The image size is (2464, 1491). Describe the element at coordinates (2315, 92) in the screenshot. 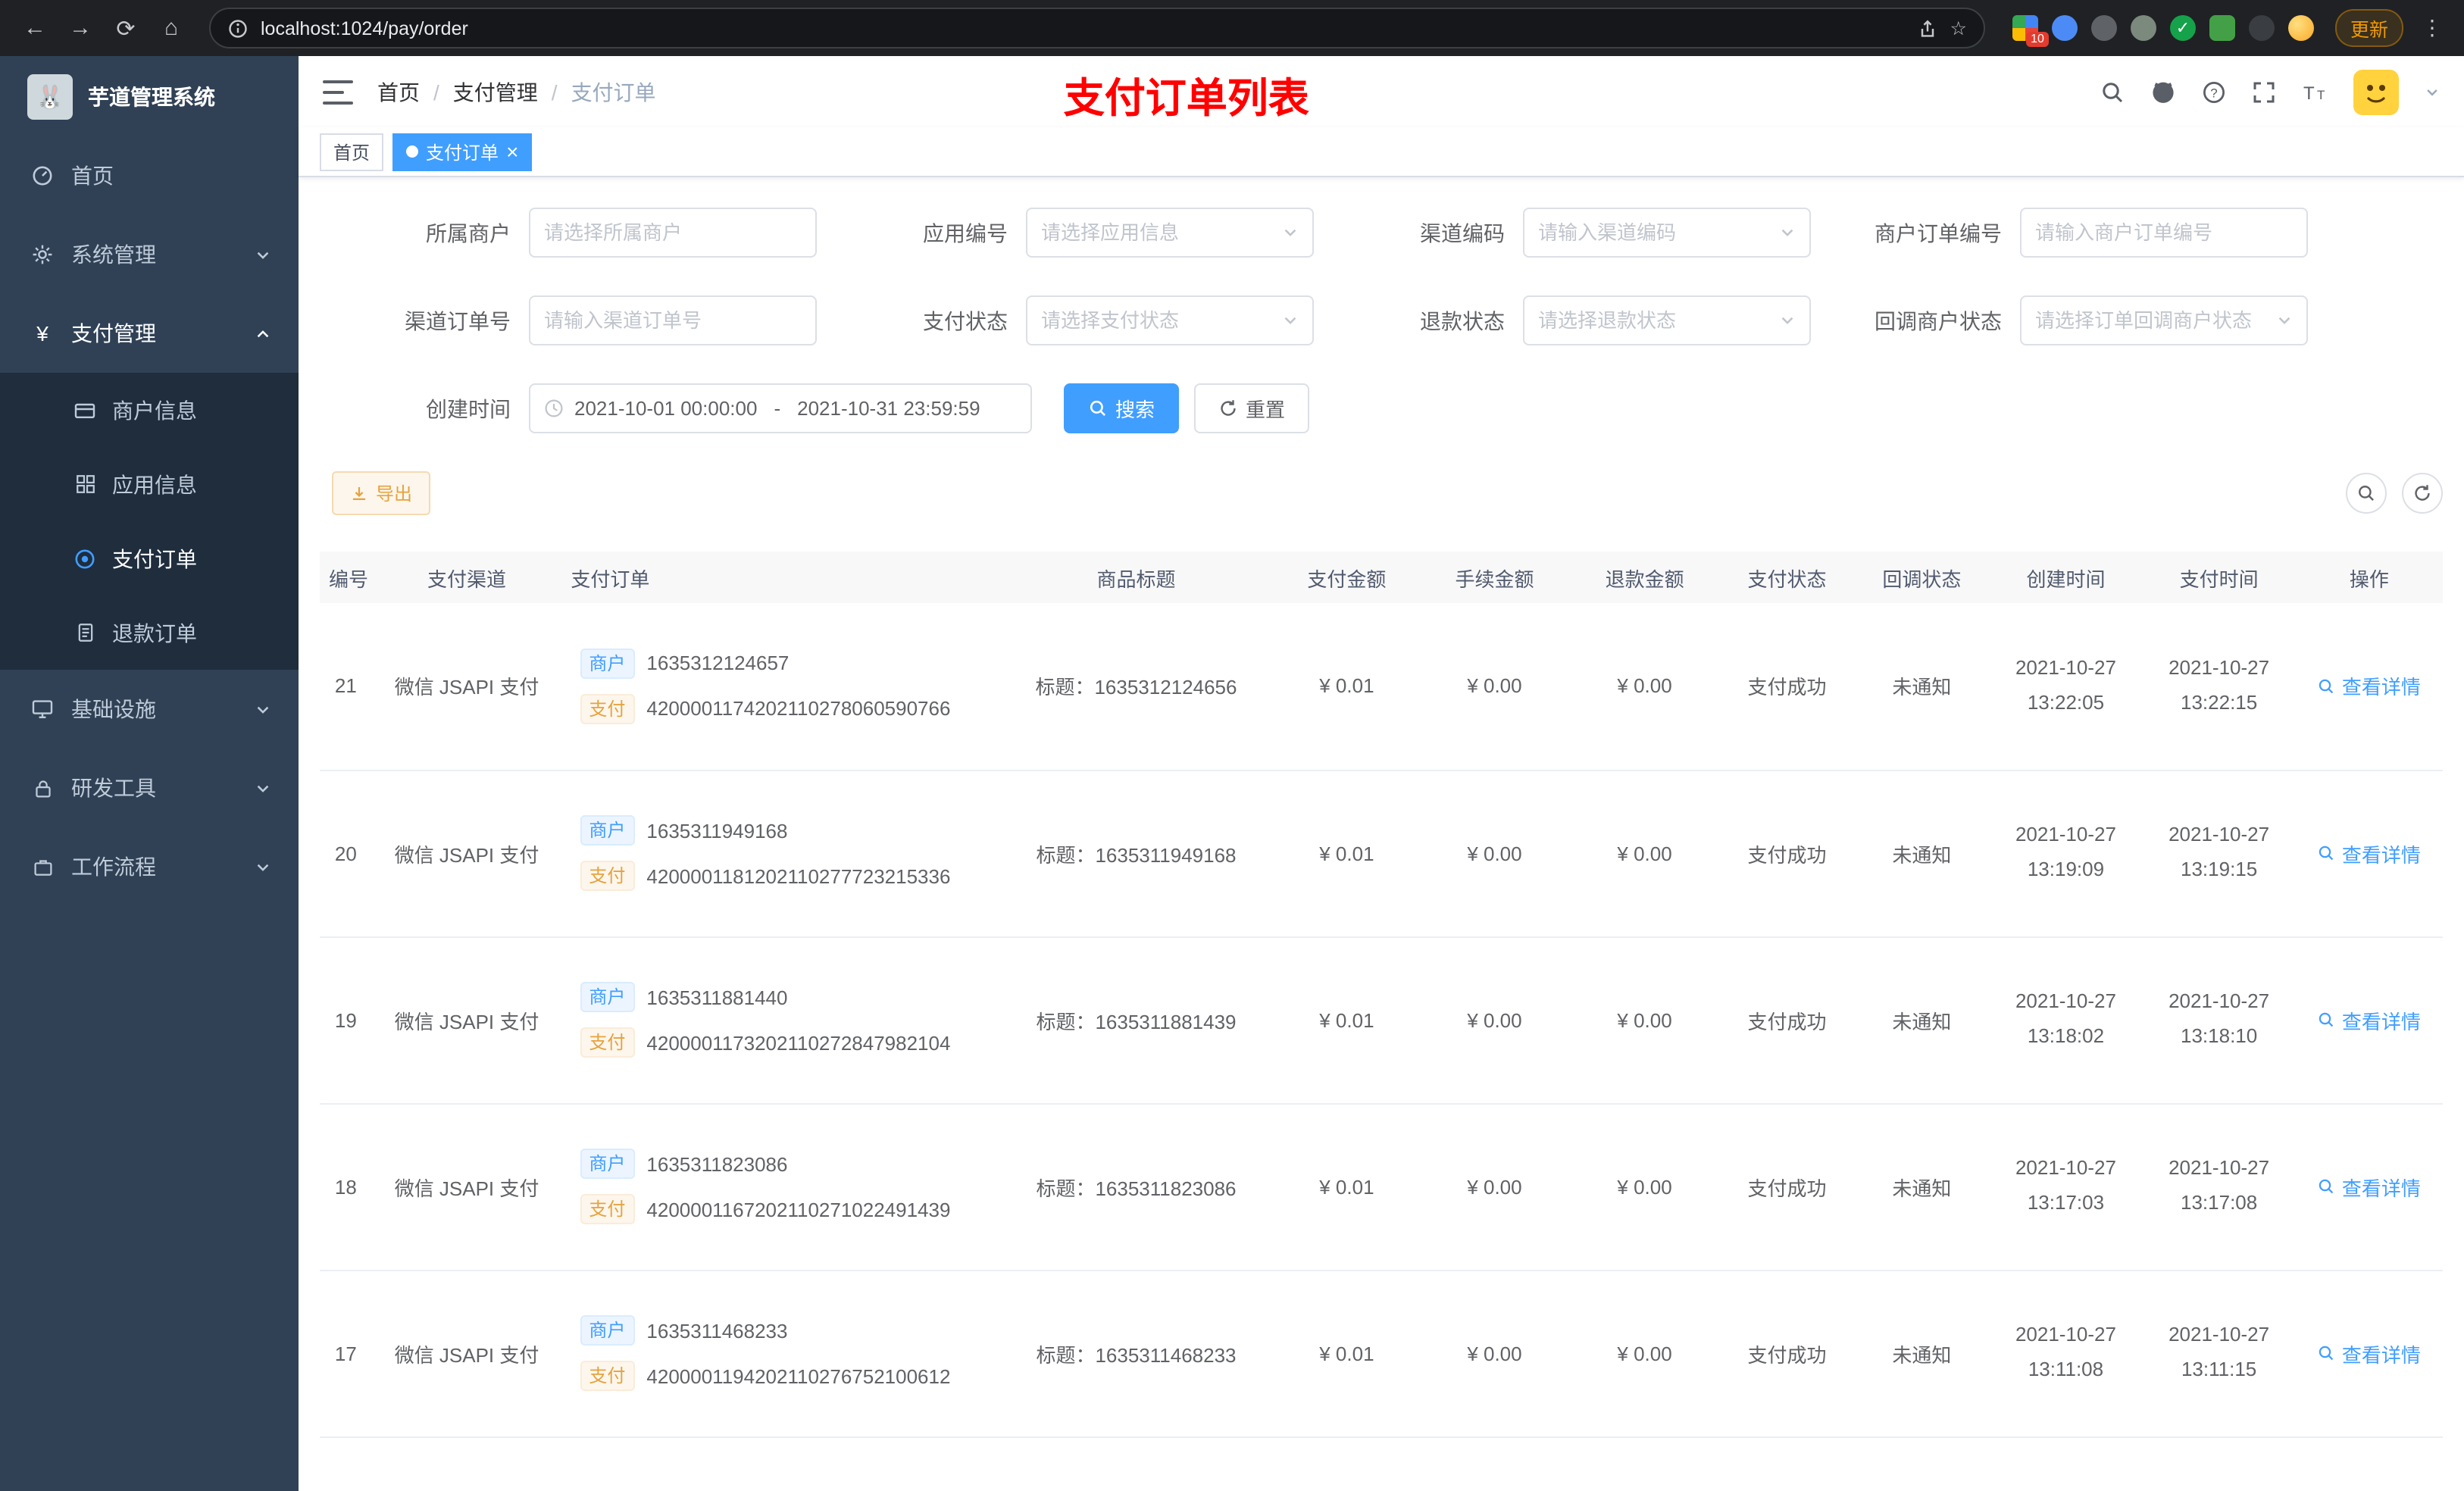

I see `font-size-icon: TT` at that location.